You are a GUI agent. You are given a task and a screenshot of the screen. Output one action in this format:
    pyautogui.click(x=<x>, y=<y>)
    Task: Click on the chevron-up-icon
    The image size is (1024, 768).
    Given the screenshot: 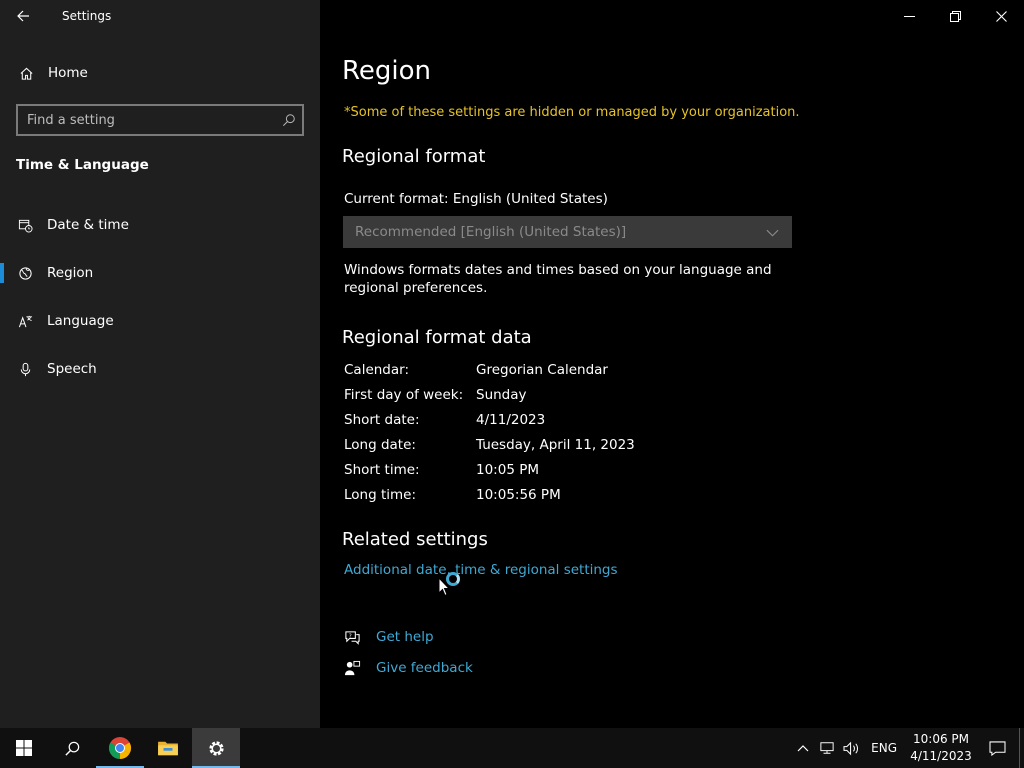 What is the action you would take?
    pyautogui.click(x=803, y=748)
    